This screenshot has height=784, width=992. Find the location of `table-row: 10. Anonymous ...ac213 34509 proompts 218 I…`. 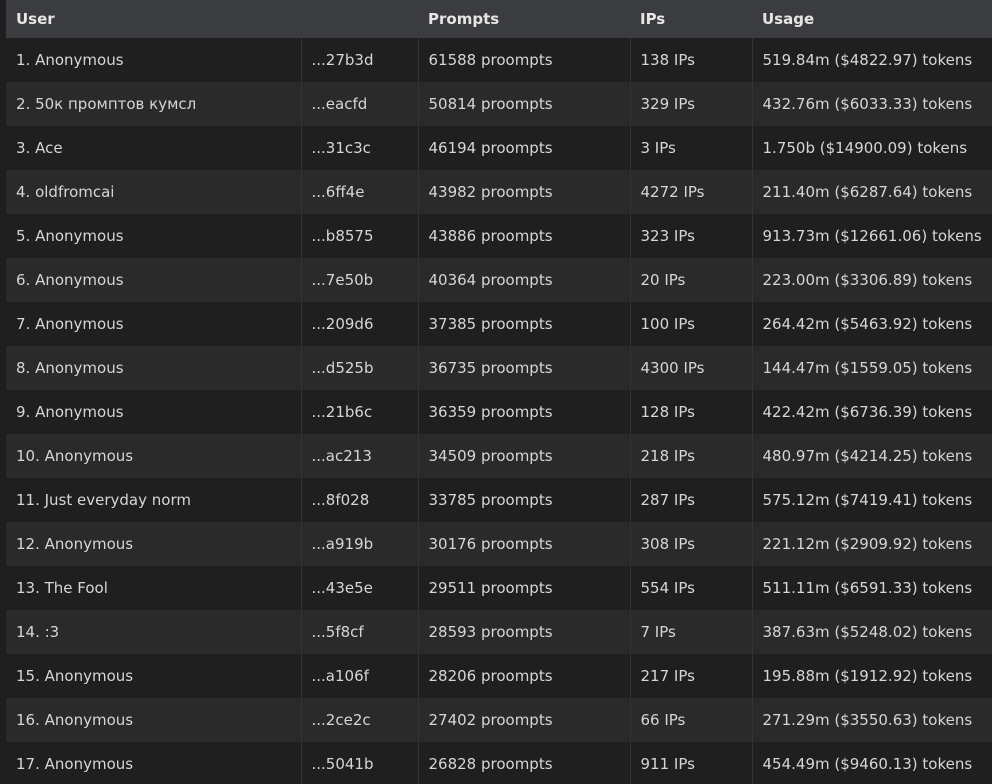

table-row: 10. Anonymous ...ac213 34509 proompts 218 I… is located at coordinates (499, 456).